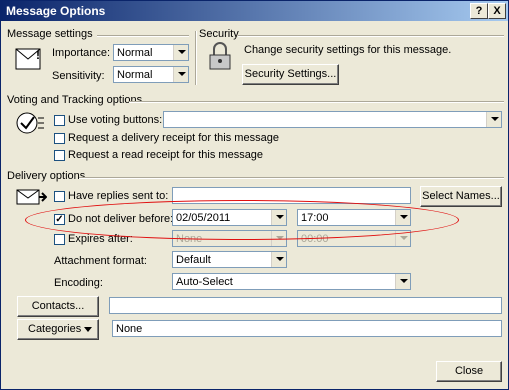  Describe the element at coordinates (469, 371) in the screenshot. I see `close-button: Close` at that location.